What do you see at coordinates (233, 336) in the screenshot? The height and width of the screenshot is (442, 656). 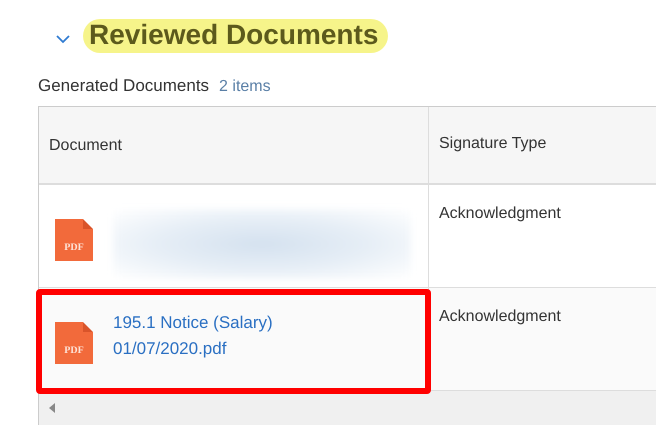 I see `document-link: 195.1 Notice (Salary) 01/07/2020.pdf` at bounding box center [233, 336].